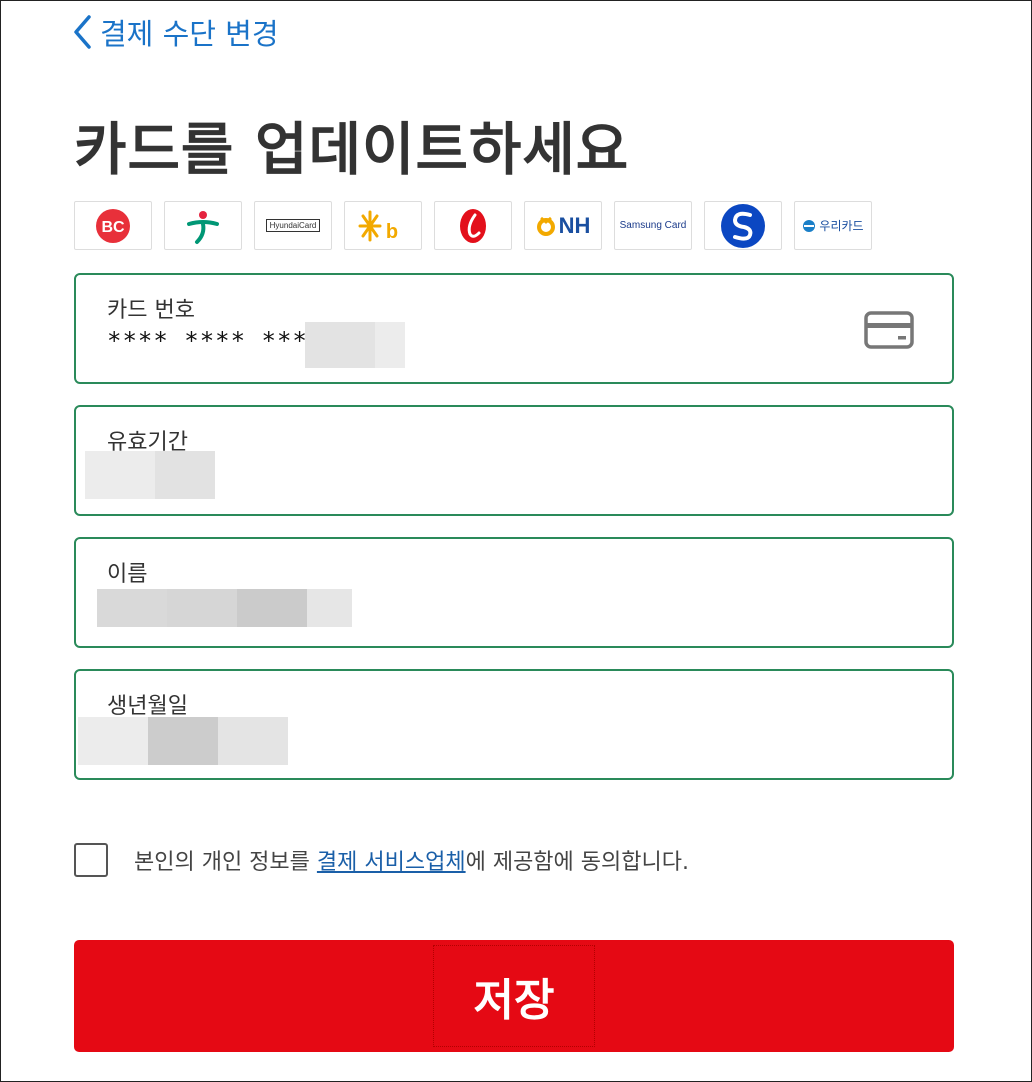 This screenshot has width=1032, height=1082. What do you see at coordinates (352, 150) in the screenshot?
I see `page-title: 카드를 업데이트하세요` at bounding box center [352, 150].